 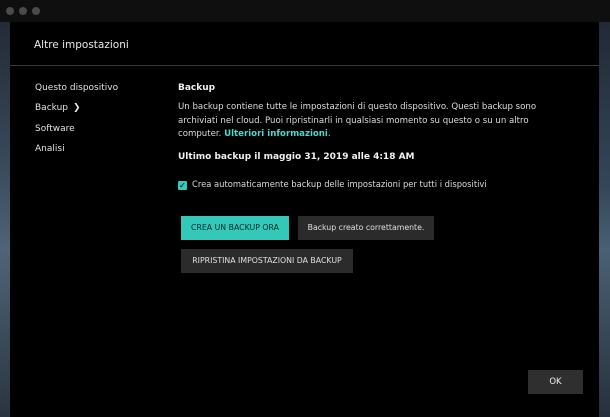 I want to click on sidebar-item-label: Questo dispositivo, so click(x=77, y=88).